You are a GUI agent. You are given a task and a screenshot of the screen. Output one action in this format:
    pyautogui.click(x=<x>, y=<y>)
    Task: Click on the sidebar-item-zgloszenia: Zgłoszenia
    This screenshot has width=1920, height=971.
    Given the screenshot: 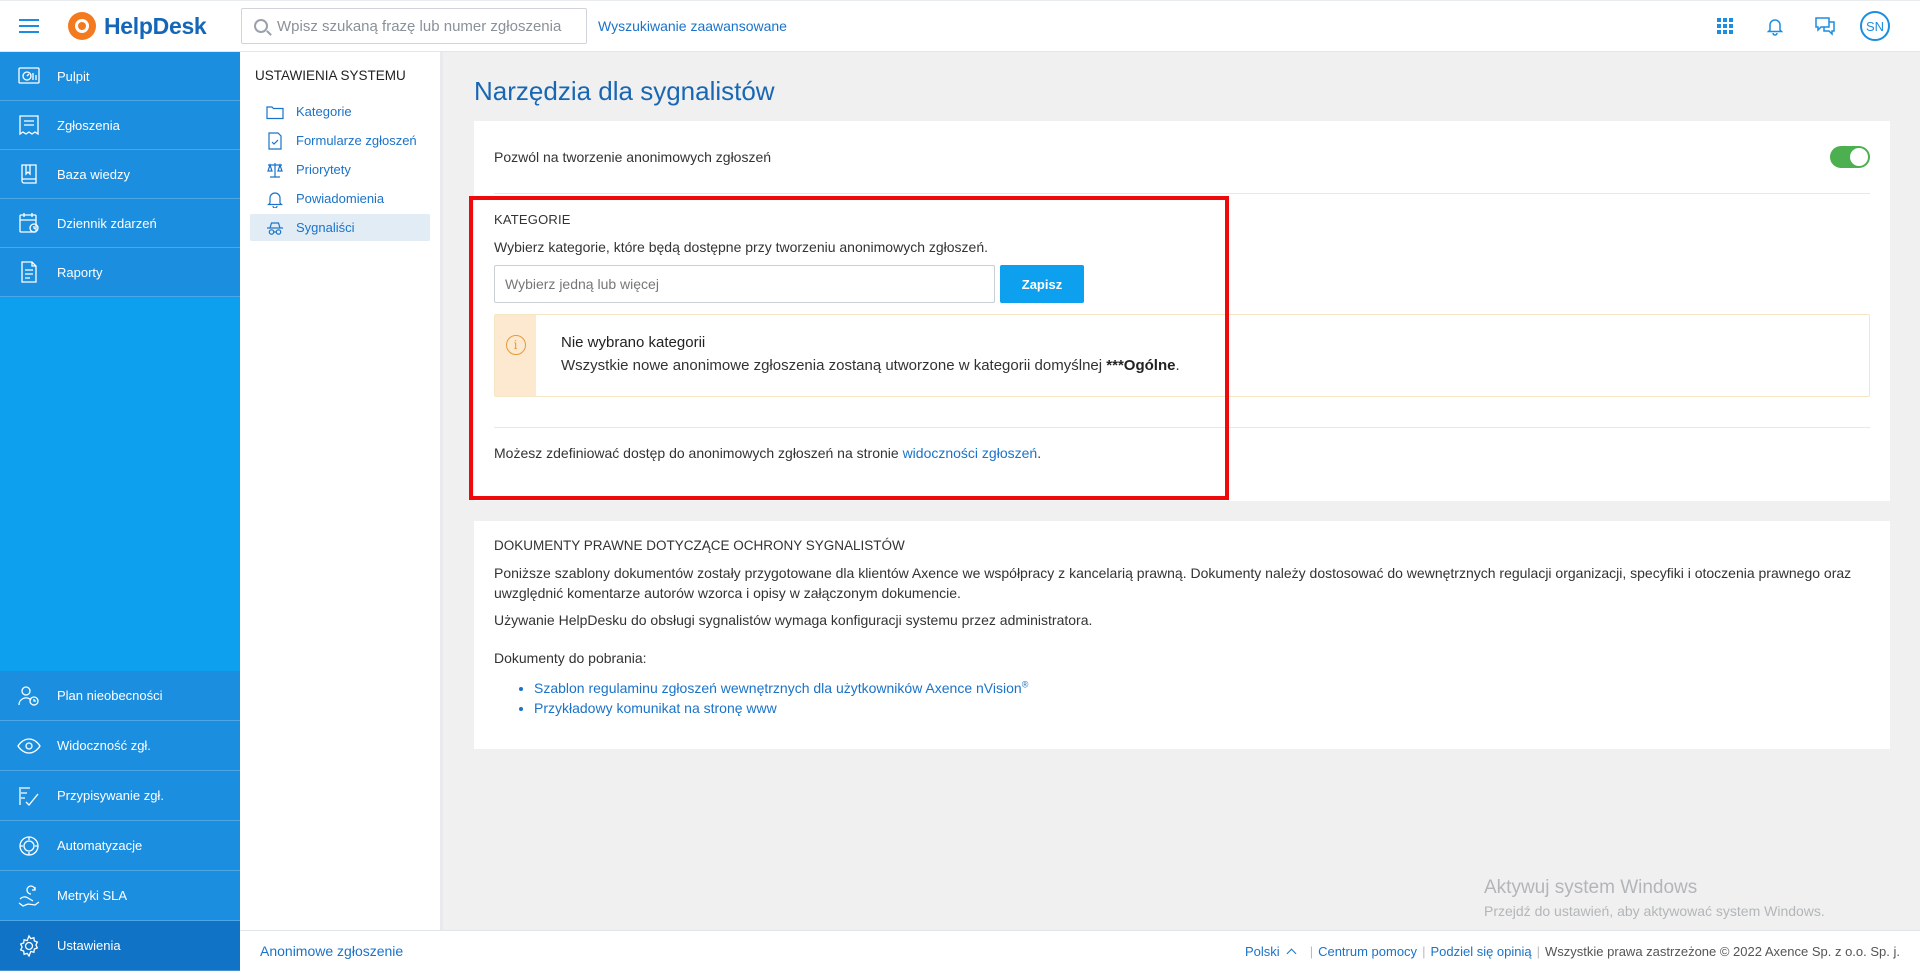 What is the action you would take?
    pyautogui.click(x=120, y=125)
    